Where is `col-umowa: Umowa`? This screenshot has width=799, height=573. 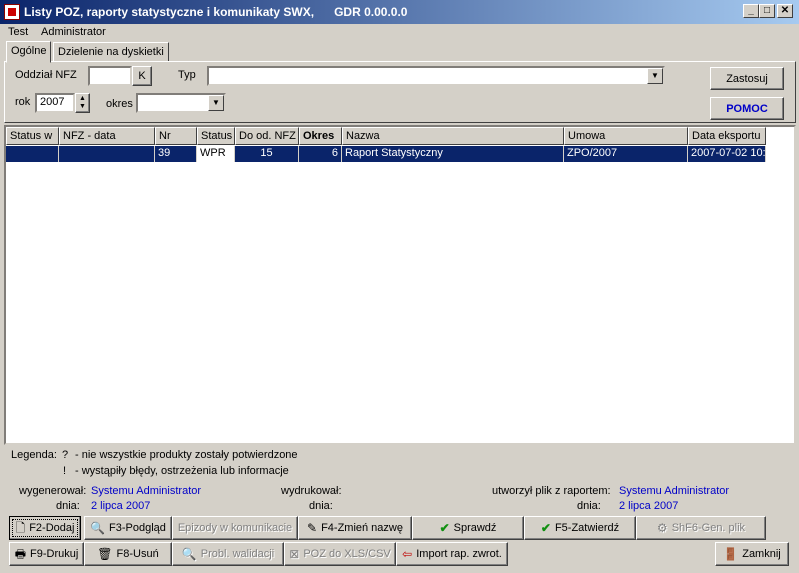
col-umowa: Umowa is located at coordinates (626, 136).